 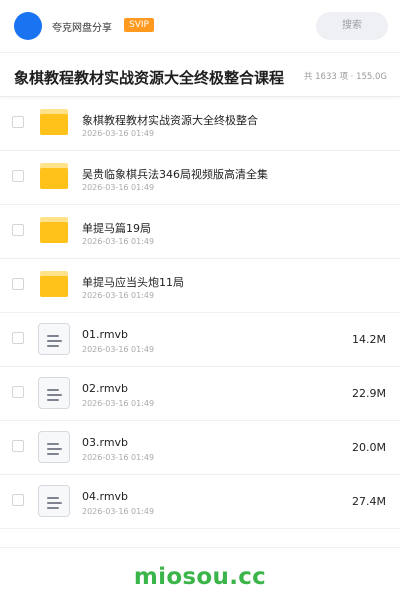 What do you see at coordinates (105, 442) in the screenshot?
I see `item-name: 03.rmvb` at bounding box center [105, 442].